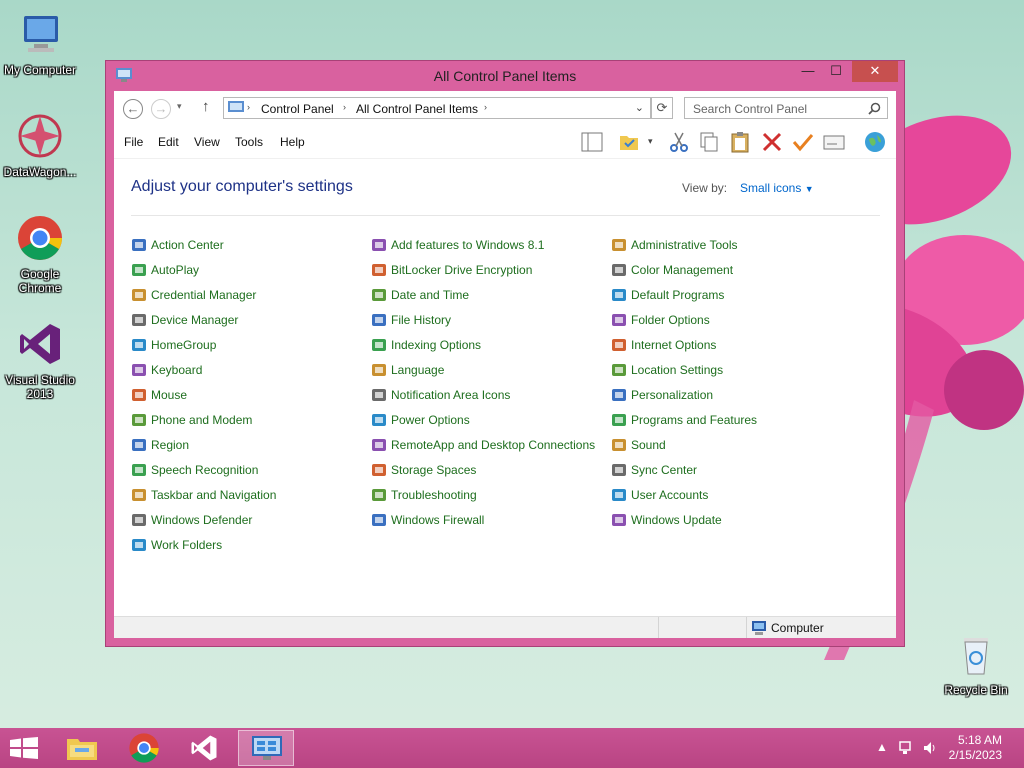 This screenshot has width=1024, height=768. What do you see at coordinates (176, 546) in the screenshot?
I see `cp-item-work-folders: Work Folders` at bounding box center [176, 546].